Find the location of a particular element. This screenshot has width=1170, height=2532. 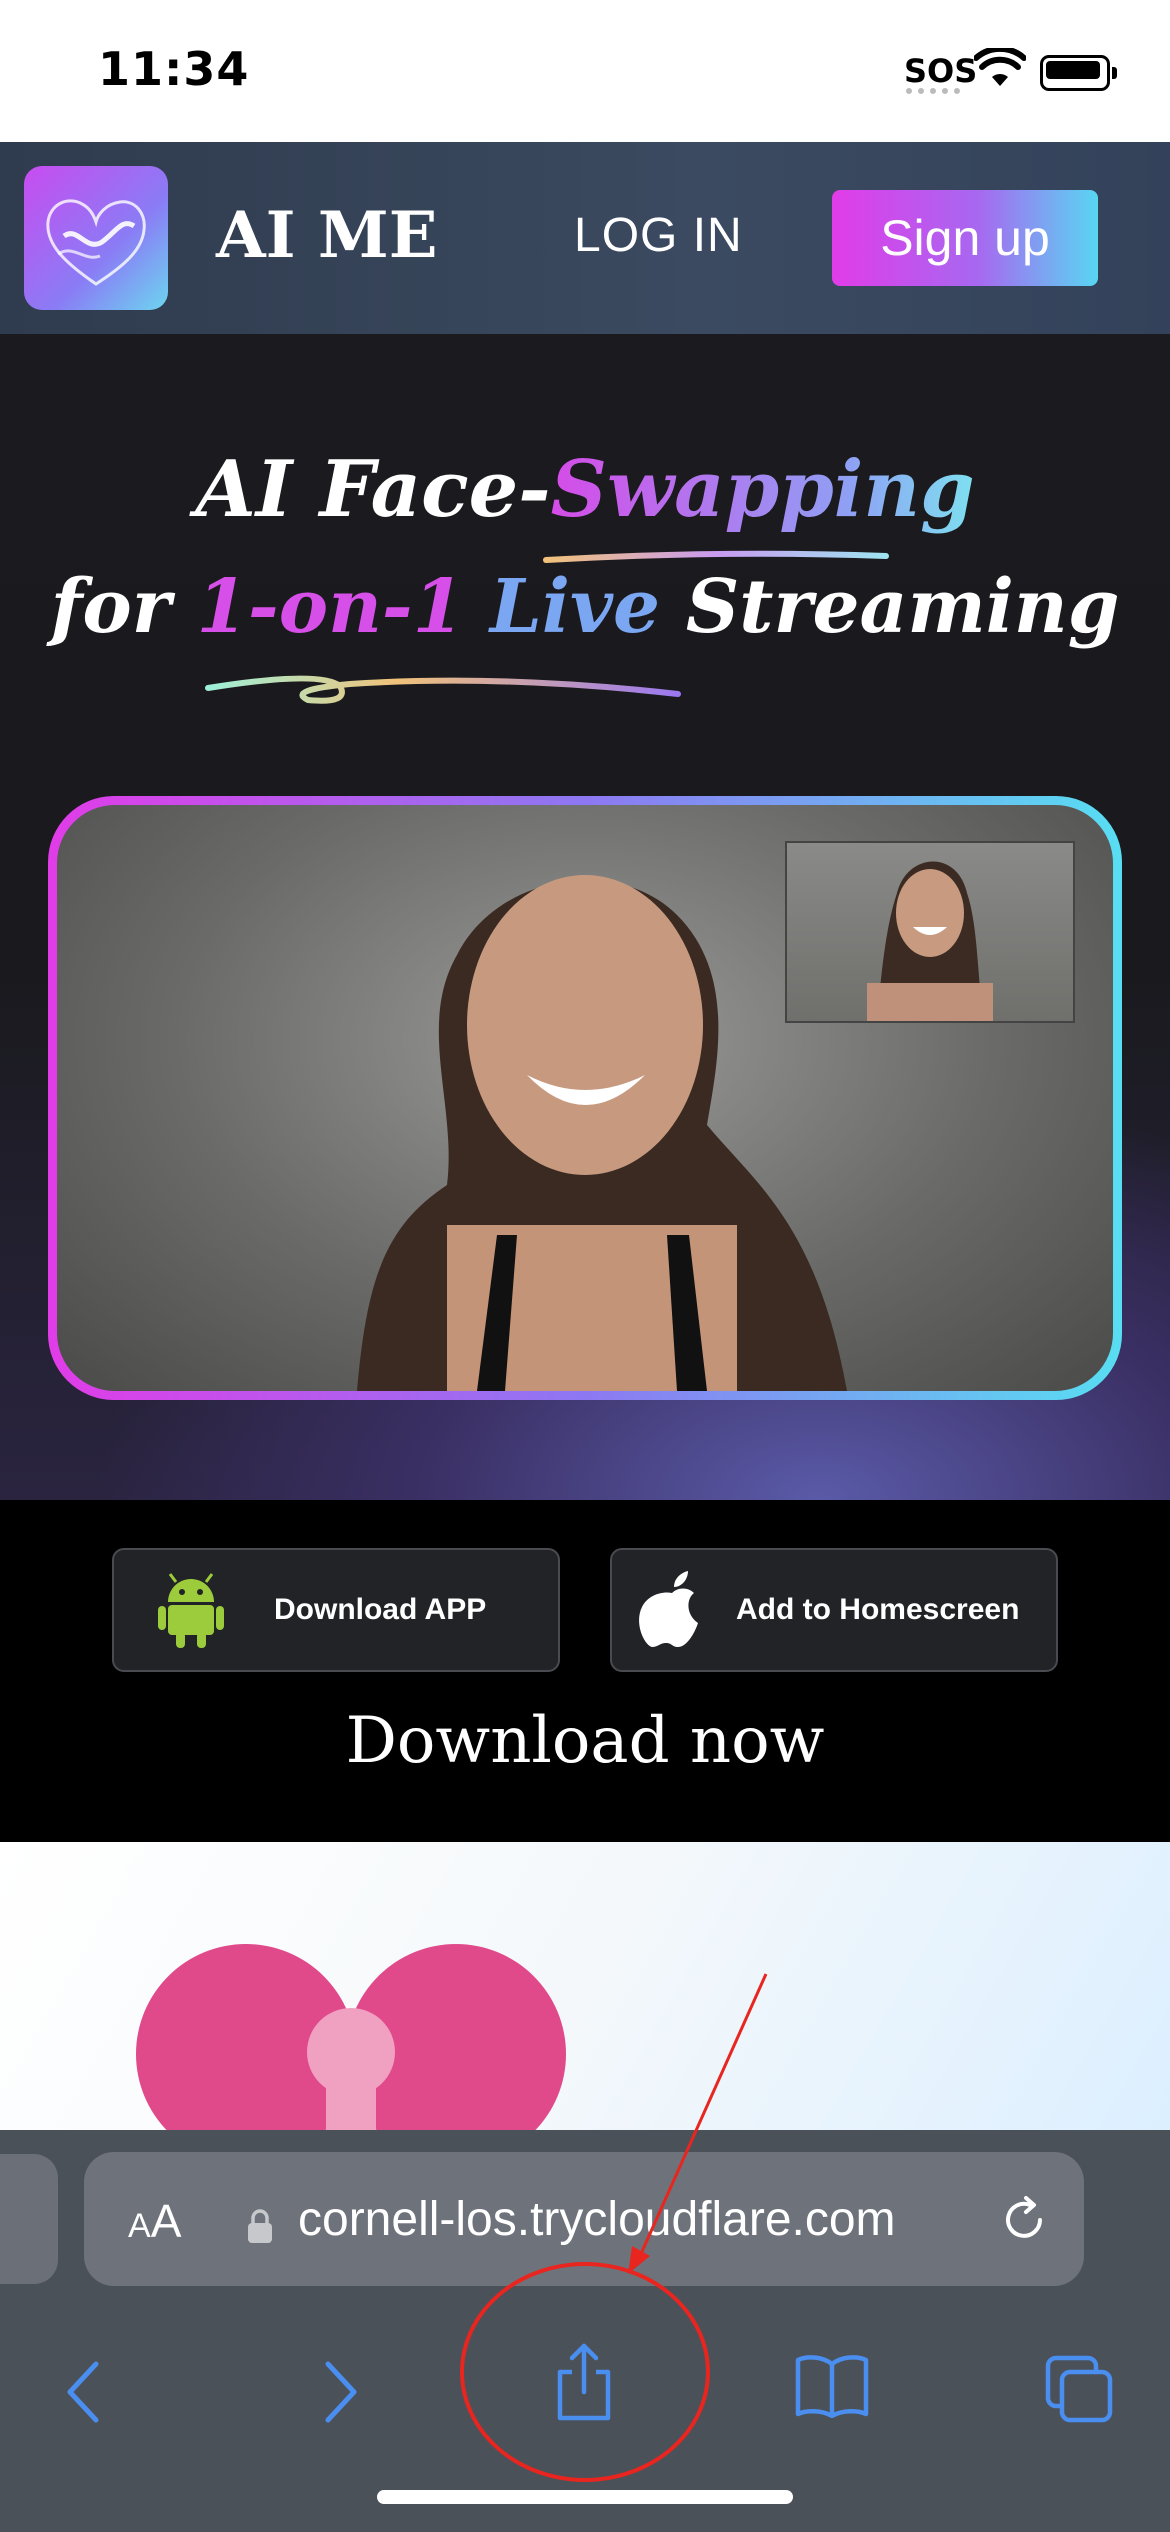

forward-icon is located at coordinates (340, 2392).